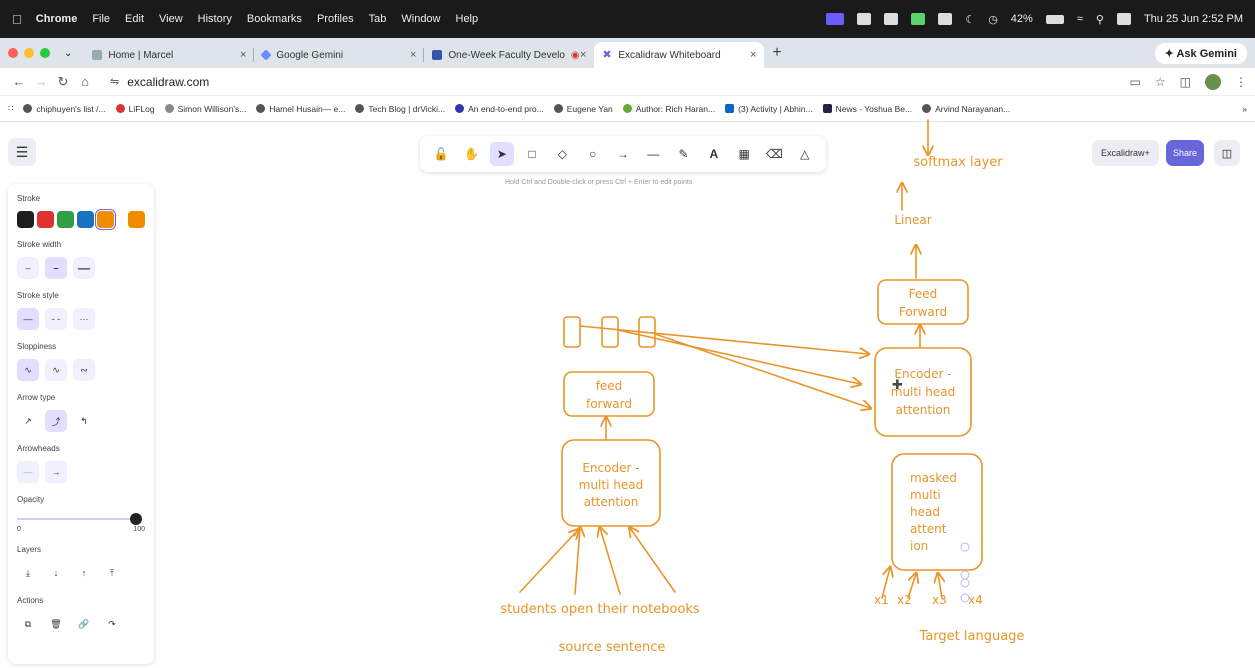  Describe the element at coordinates (13, 53) in the screenshot. I see `close-window-button` at that location.